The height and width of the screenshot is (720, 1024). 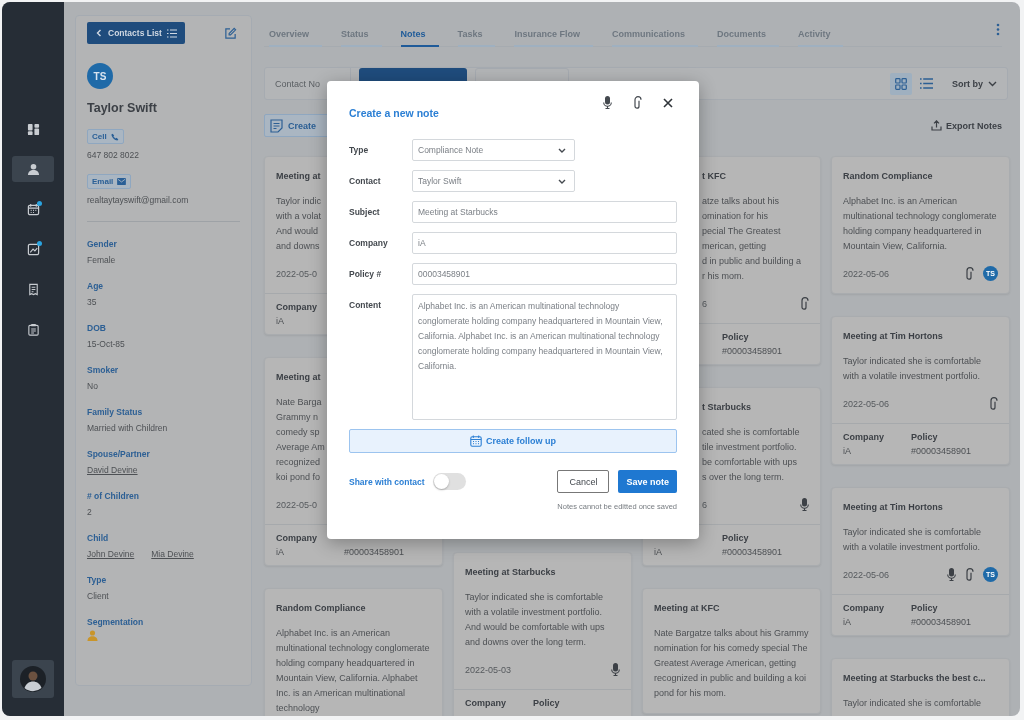 I want to click on contacts-list-button: Contacts List, so click(x=136, y=33).